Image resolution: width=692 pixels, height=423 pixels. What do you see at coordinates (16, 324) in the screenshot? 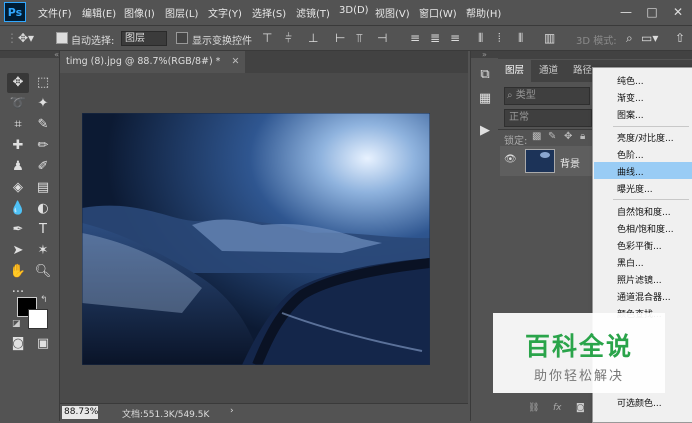
I see `default-colors-icon: ◪` at bounding box center [16, 324].